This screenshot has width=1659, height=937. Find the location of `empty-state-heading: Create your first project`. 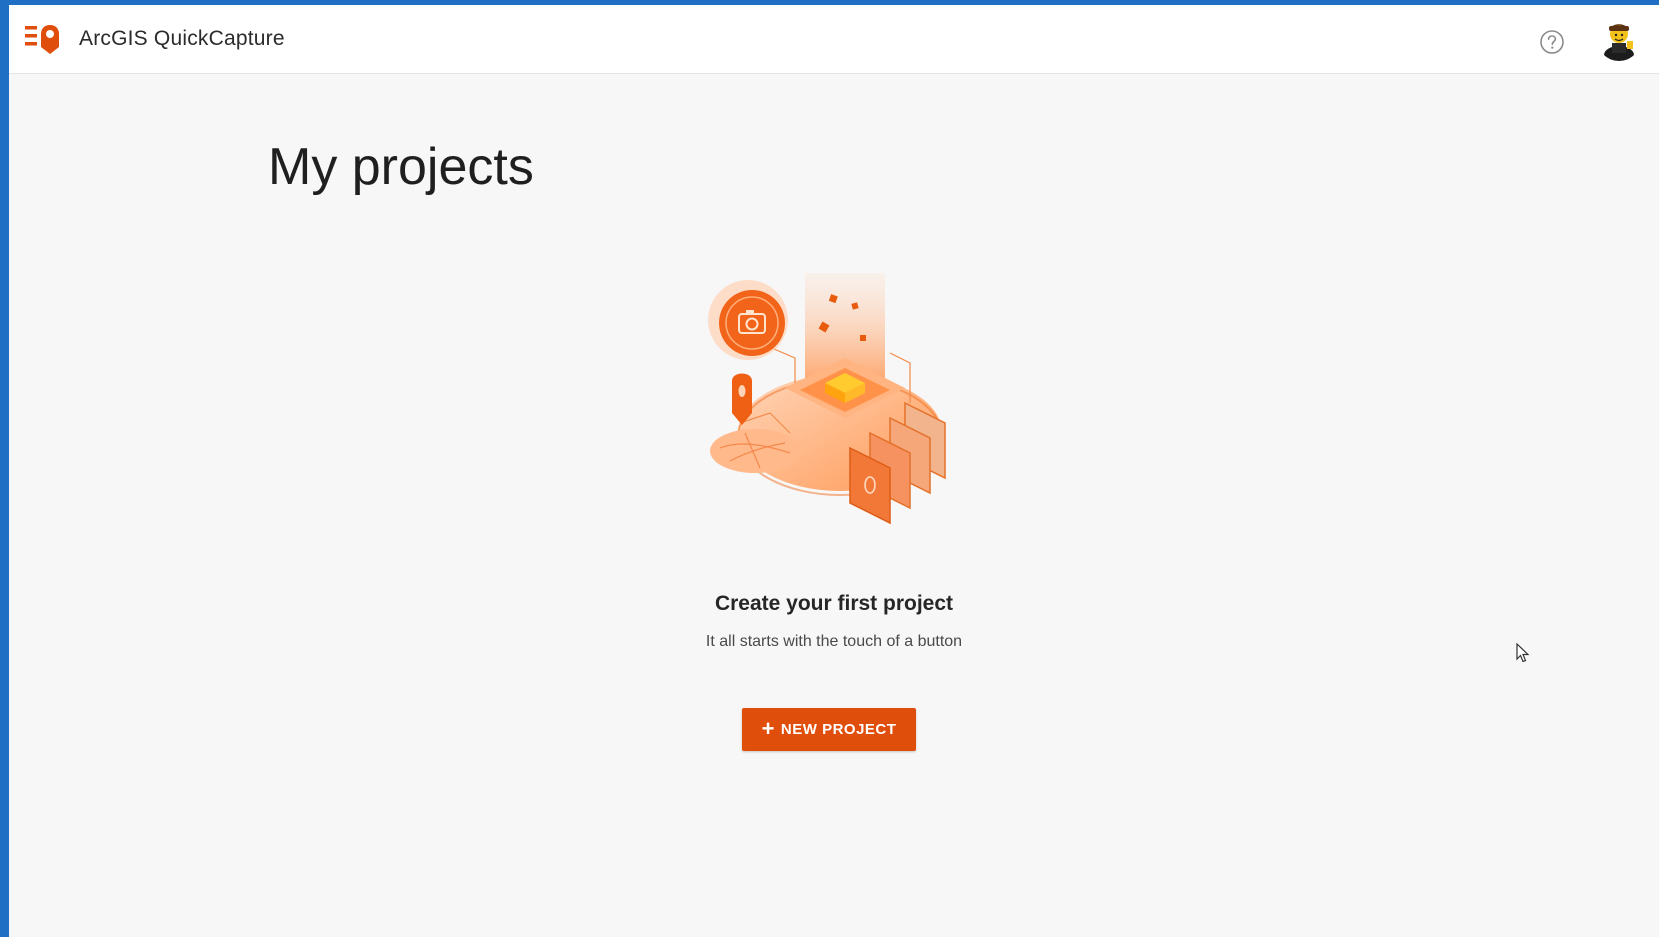

empty-state-heading: Create your first project is located at coordinates (834, 603).